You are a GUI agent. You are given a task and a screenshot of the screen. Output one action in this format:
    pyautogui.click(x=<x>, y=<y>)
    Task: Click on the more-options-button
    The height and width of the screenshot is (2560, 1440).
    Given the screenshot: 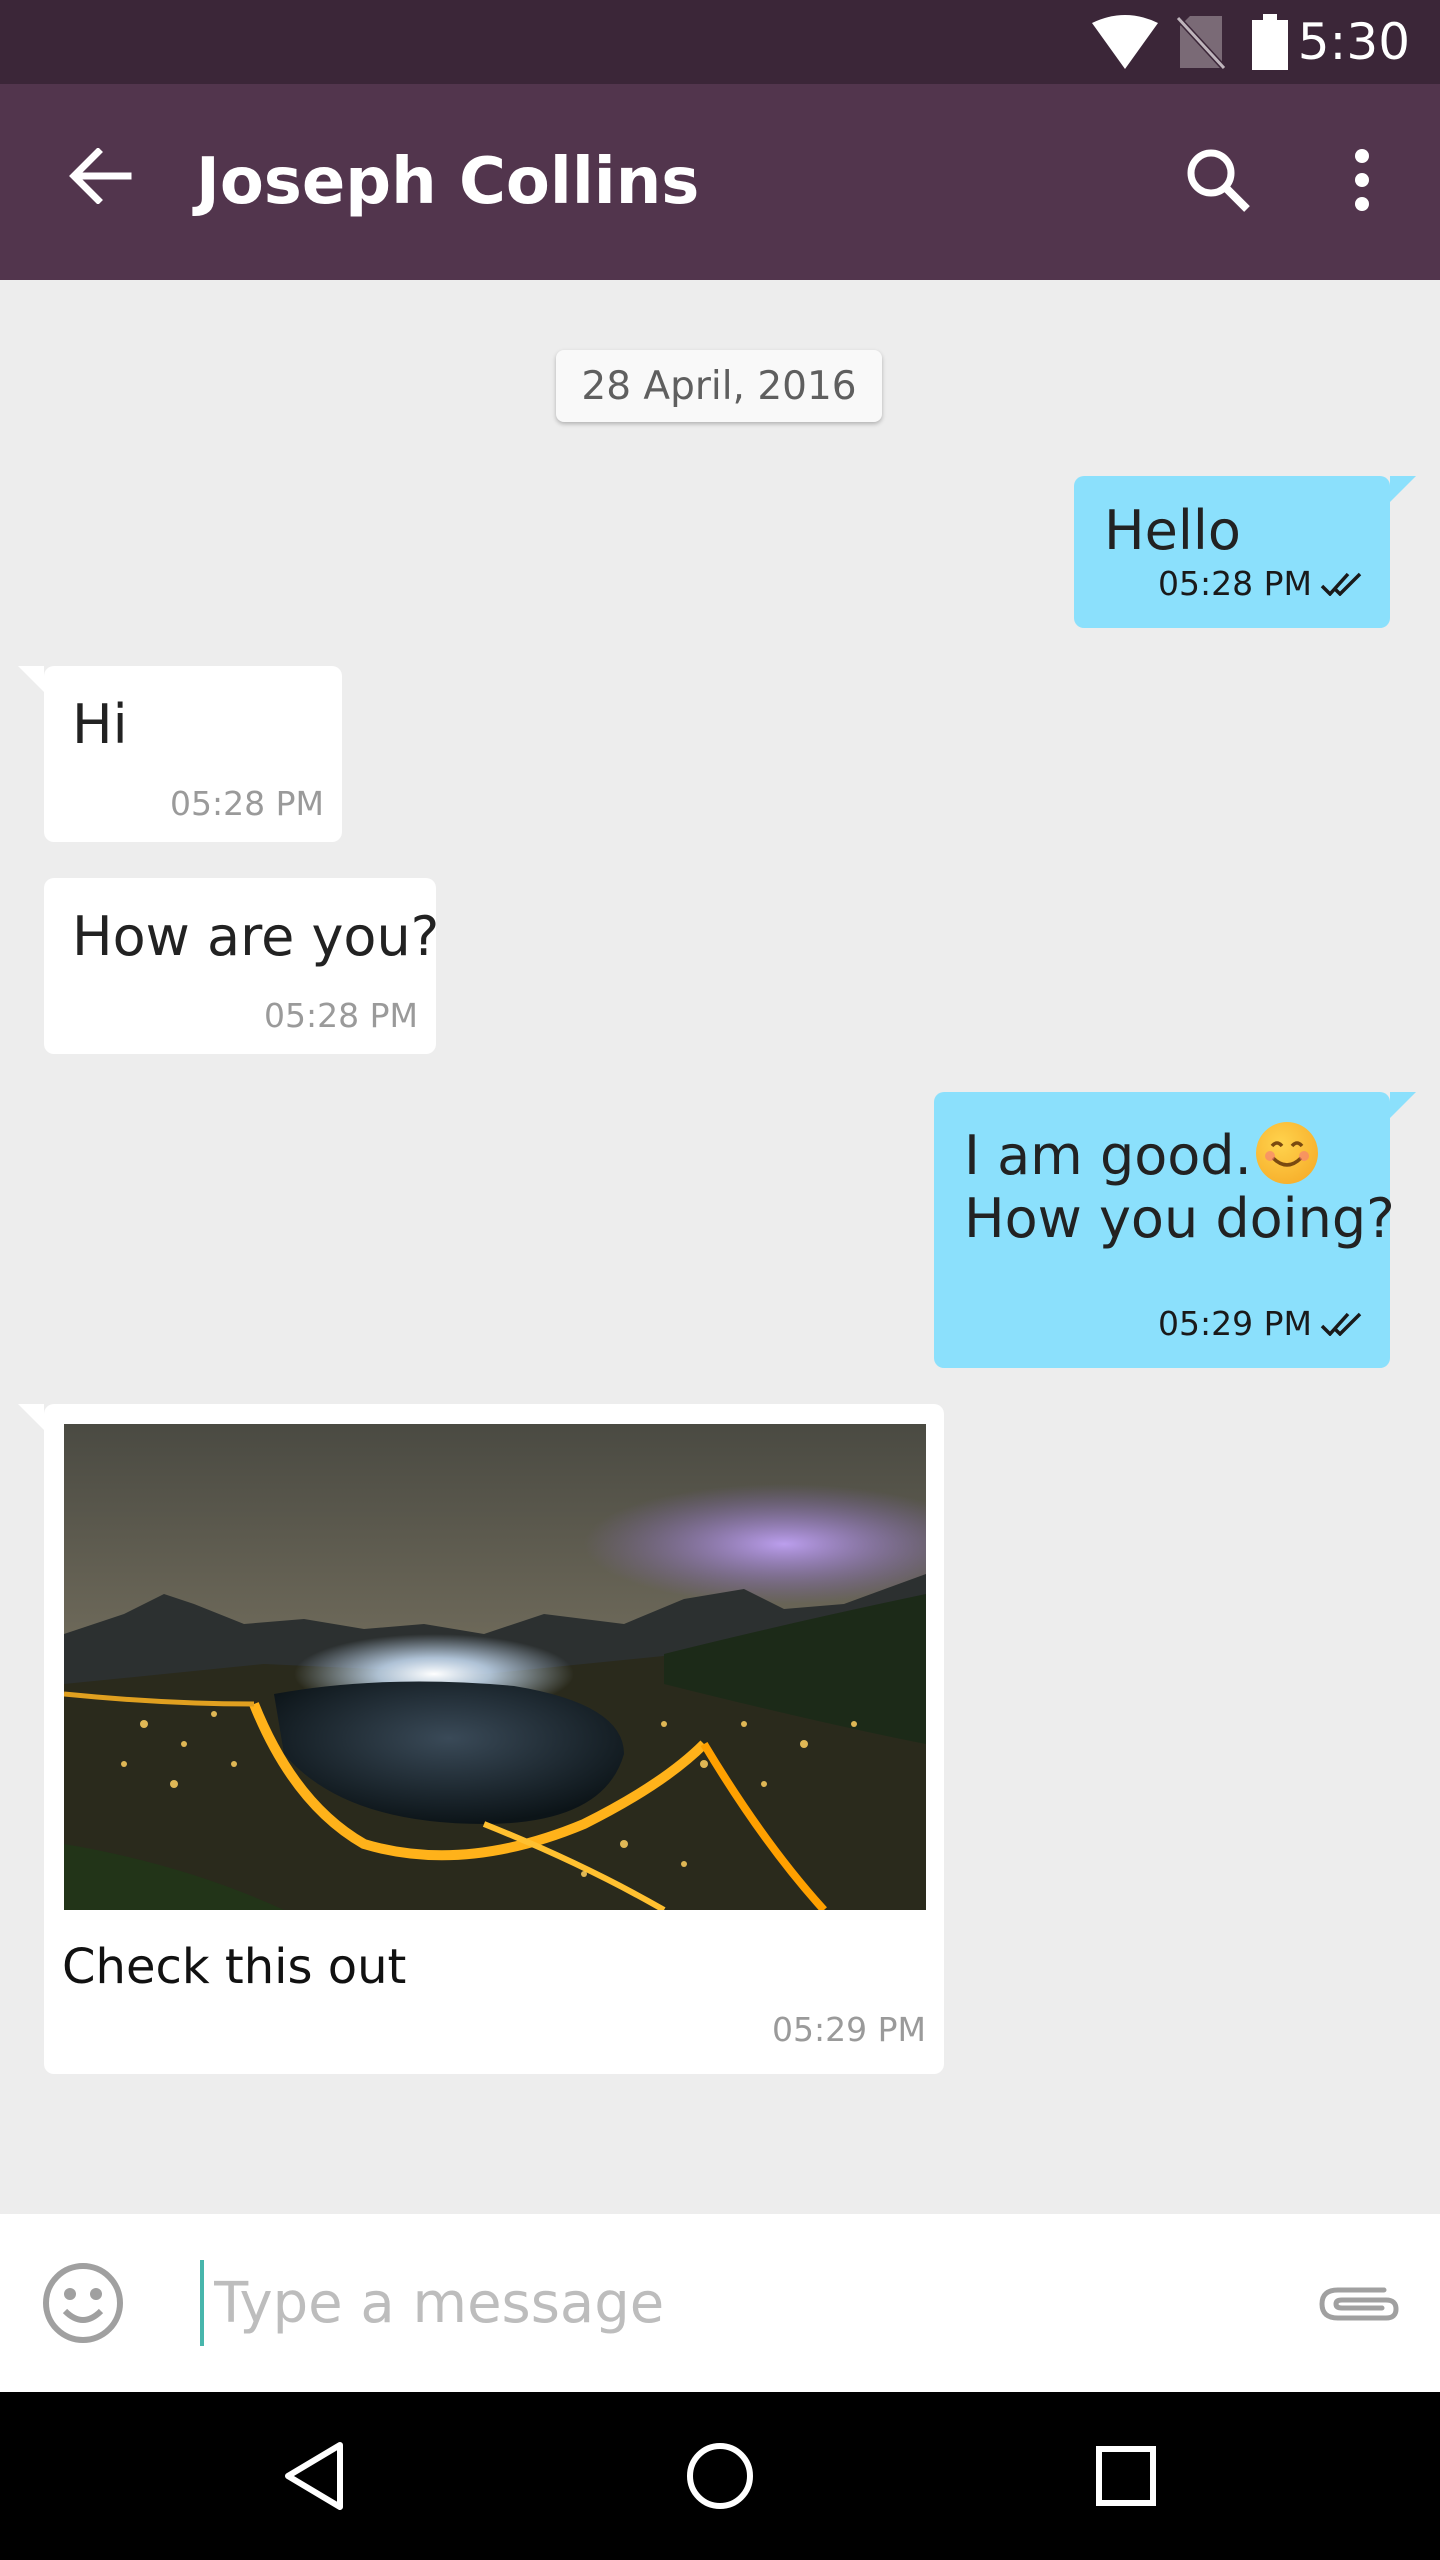 What is the action you would take?
    pyautogui.click(x=1362, y=180)
    